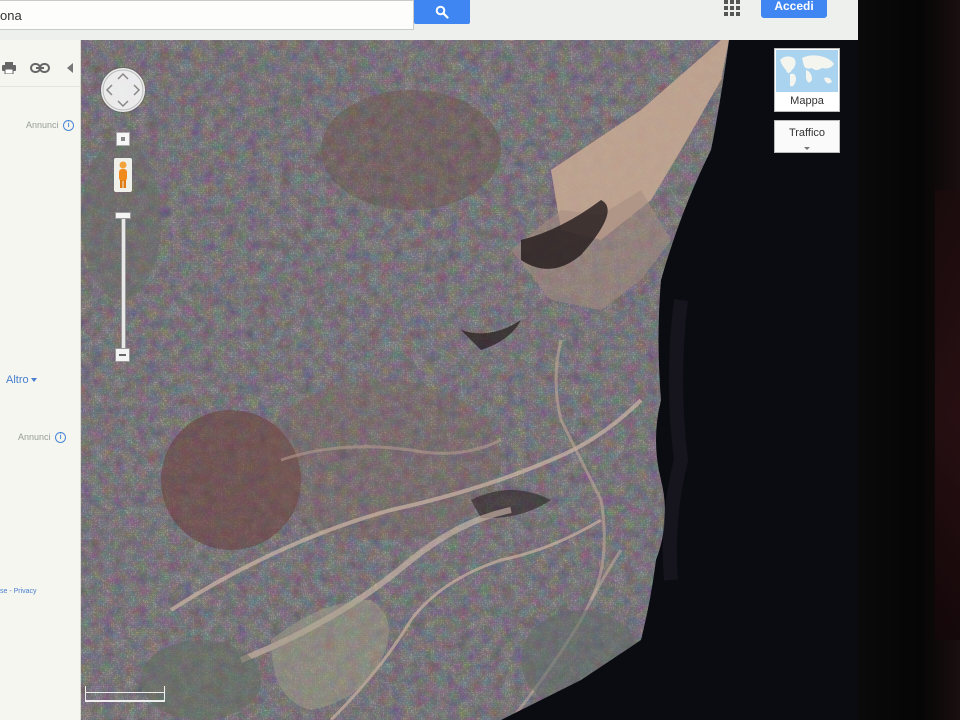  I want to click on monitor-edge, so click(947, 415).